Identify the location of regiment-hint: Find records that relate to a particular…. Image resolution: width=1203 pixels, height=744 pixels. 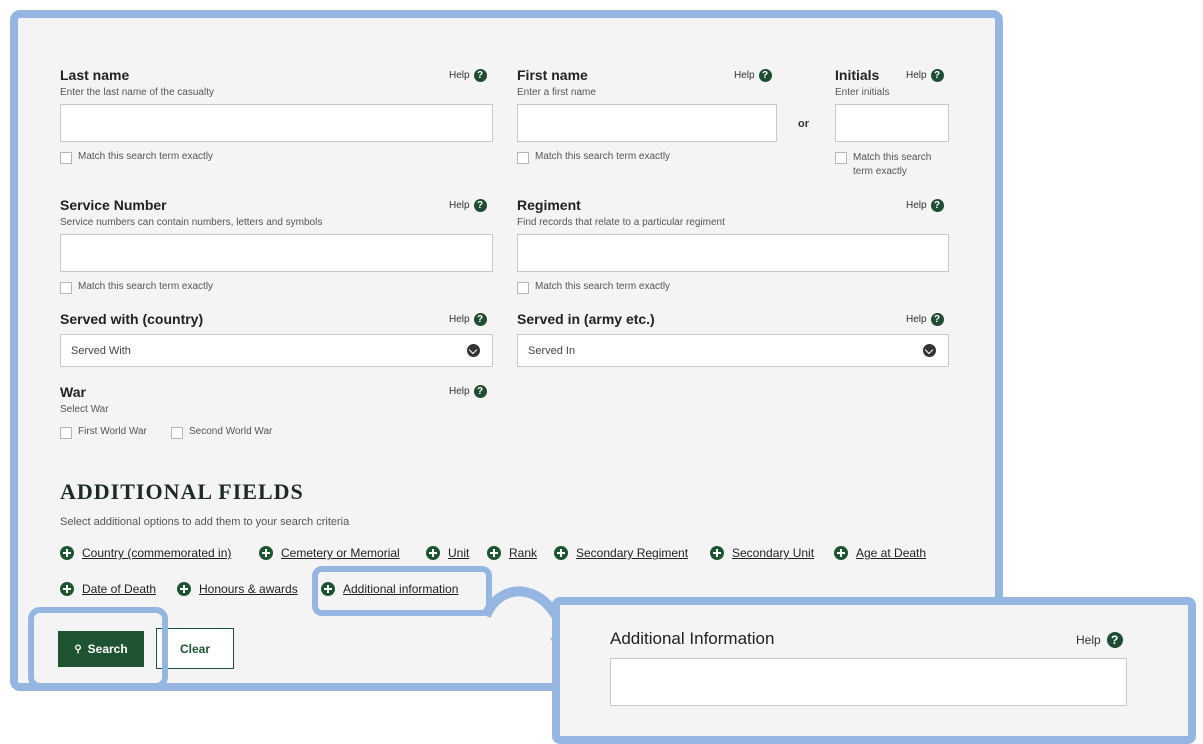
(621, 222).